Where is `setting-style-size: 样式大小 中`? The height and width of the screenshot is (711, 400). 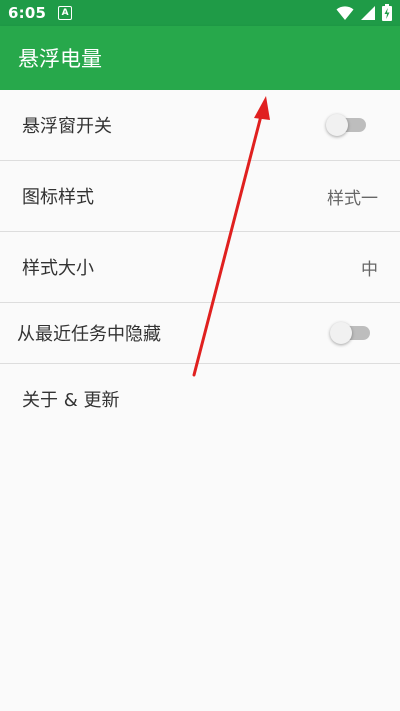 setting-style-size: 样式大小 中 is located at coordinates (200, 267).